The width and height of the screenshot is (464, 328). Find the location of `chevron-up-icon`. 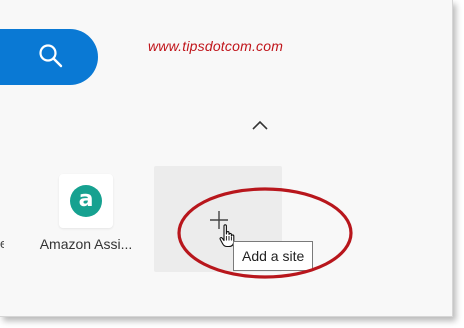

chevron-up-icon is located at coordinates (260, 125).